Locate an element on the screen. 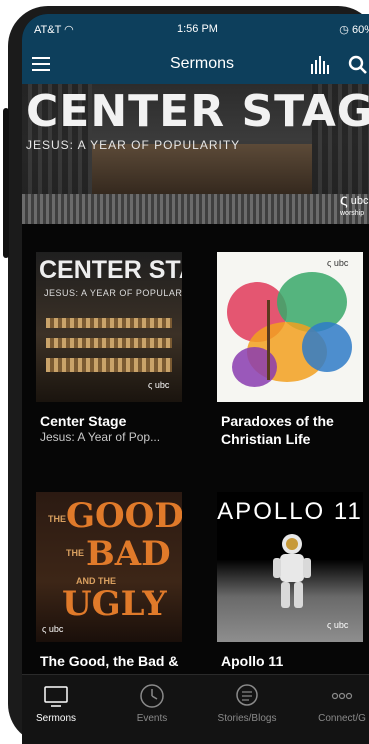  more-icon is located at coordinates (342, 696).